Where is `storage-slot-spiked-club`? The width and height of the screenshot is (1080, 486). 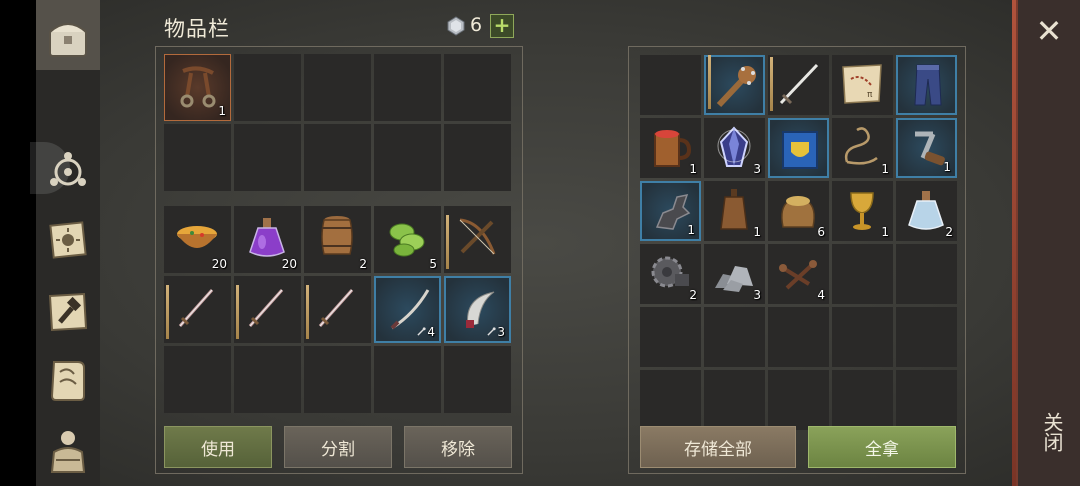 storage-slot-spiked-club is located at coordinates (734, 85).